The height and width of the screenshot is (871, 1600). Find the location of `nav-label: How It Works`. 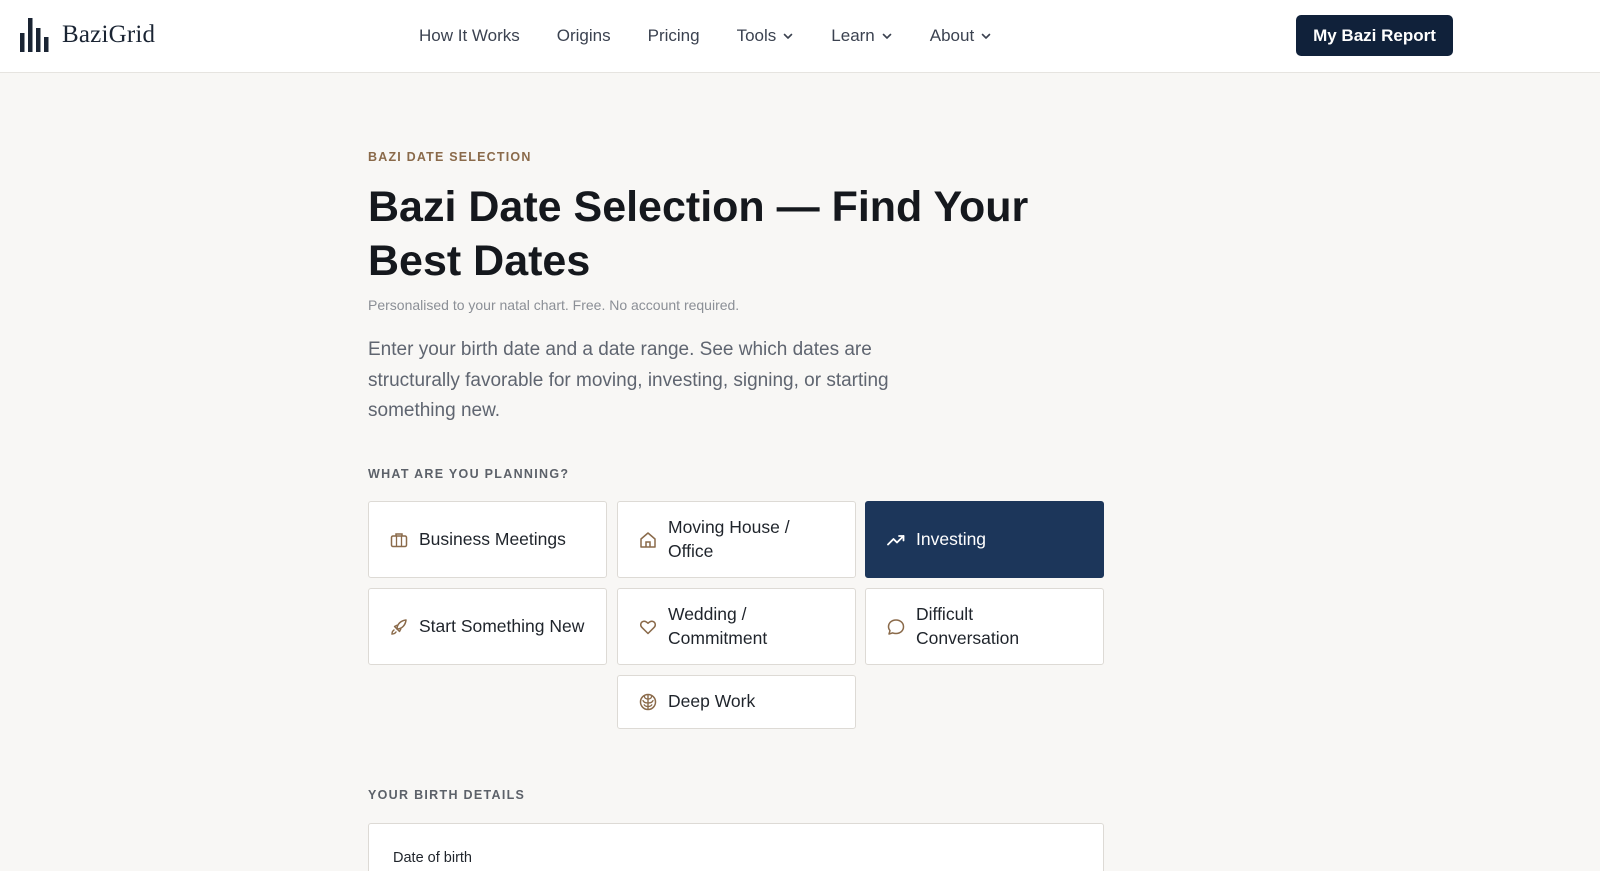

nav-label: How It Works is located at coordinates (469, 35).